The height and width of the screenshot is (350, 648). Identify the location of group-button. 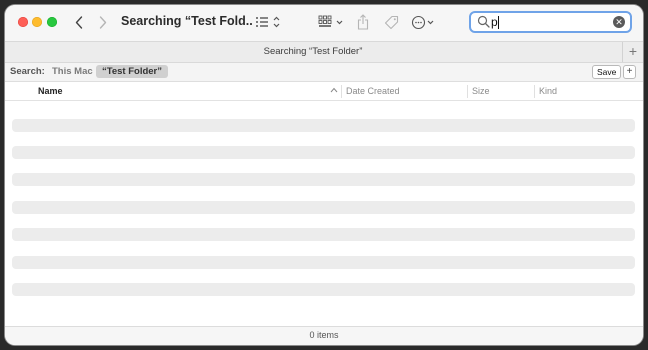
(332, 22).